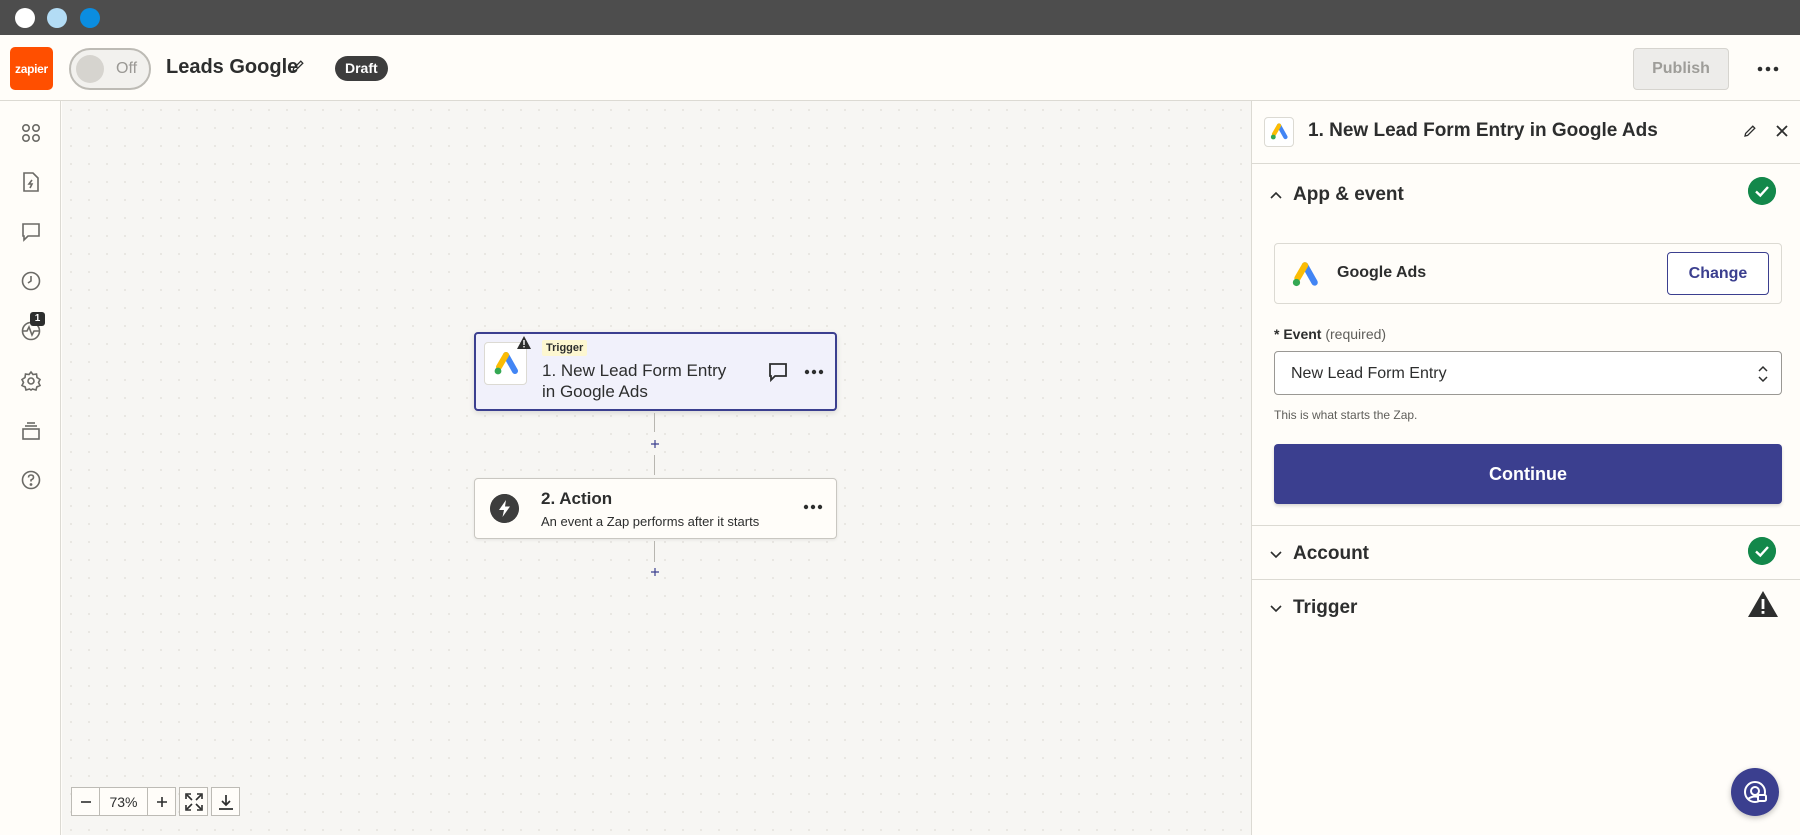 The width and height of the screenshot is (1800, 835). What do you see at coordinates (25, 18) in the screenshot?
I see `window-close-button` at bounding box center [25, 18].